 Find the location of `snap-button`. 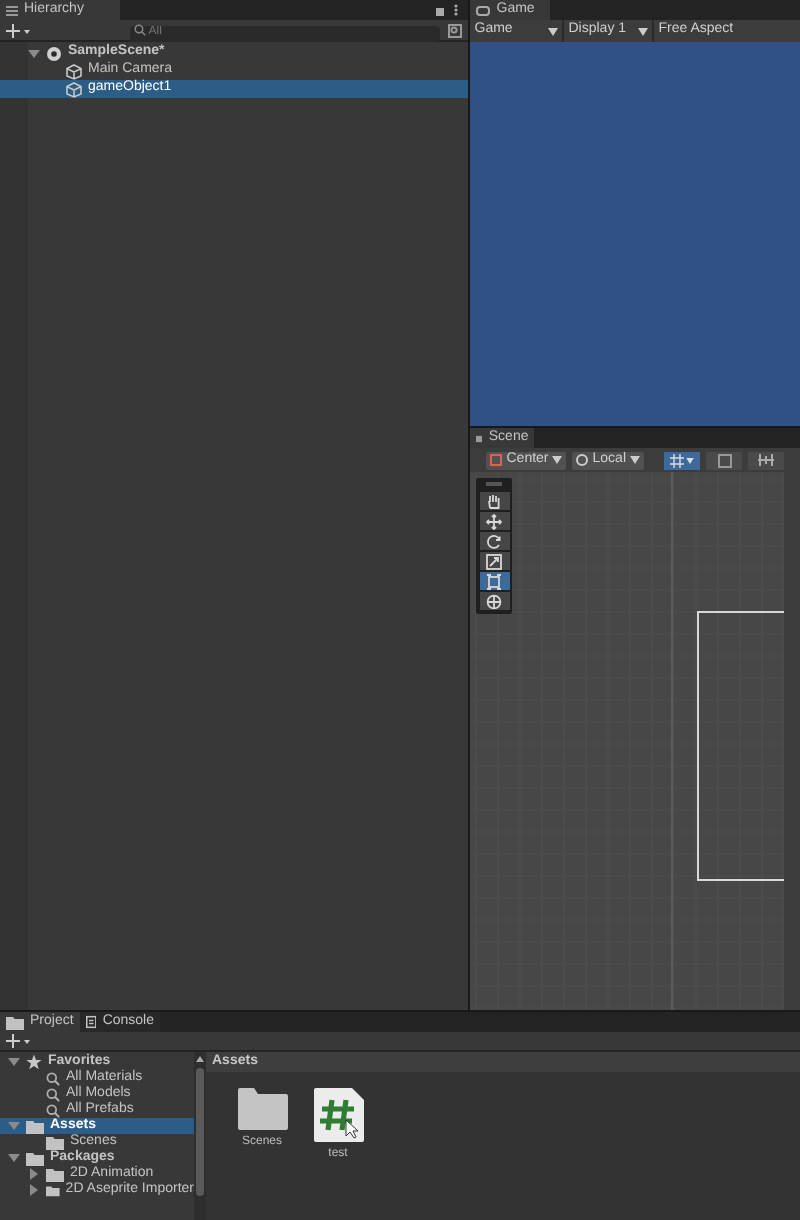

snap-button is located at coordinates (724, 460).